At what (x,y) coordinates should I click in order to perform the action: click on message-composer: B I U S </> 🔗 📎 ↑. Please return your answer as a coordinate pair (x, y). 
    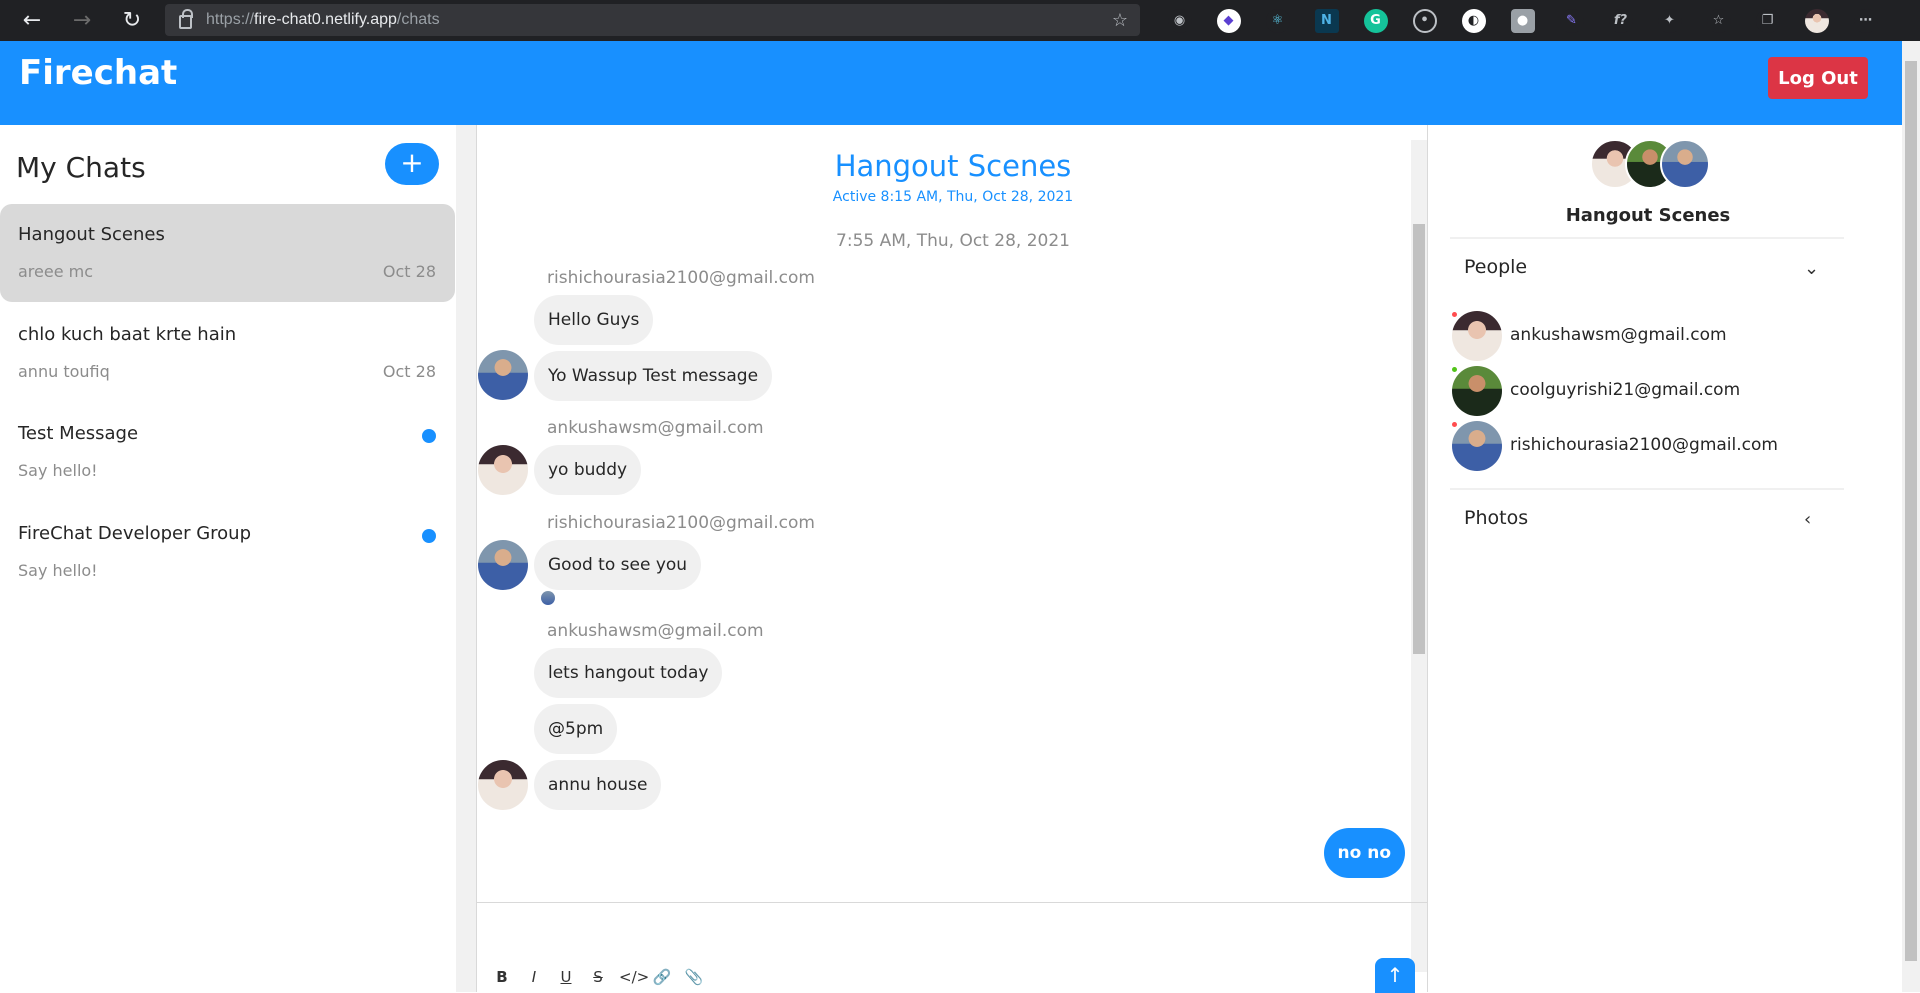
    Looking at the image, I should click on (952, 947).